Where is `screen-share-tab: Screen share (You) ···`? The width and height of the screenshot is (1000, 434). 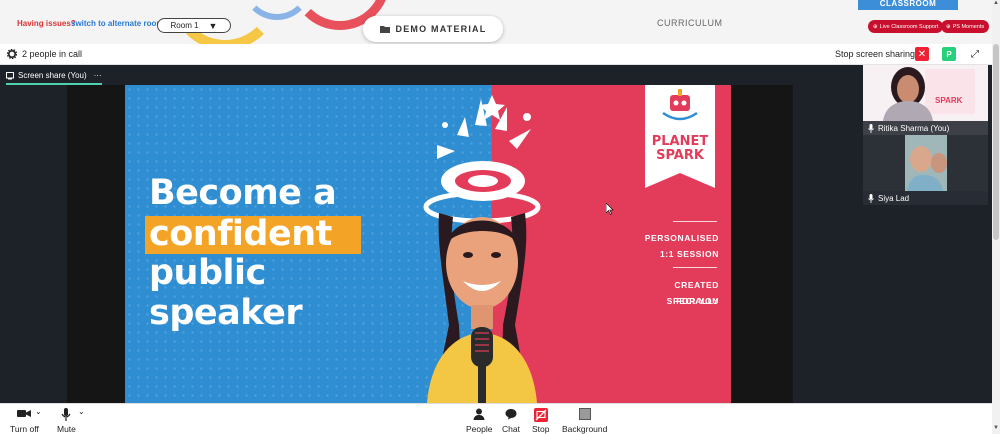 screen-share-tab: Screen share (You) ··· is located at coordinates (54, 76).